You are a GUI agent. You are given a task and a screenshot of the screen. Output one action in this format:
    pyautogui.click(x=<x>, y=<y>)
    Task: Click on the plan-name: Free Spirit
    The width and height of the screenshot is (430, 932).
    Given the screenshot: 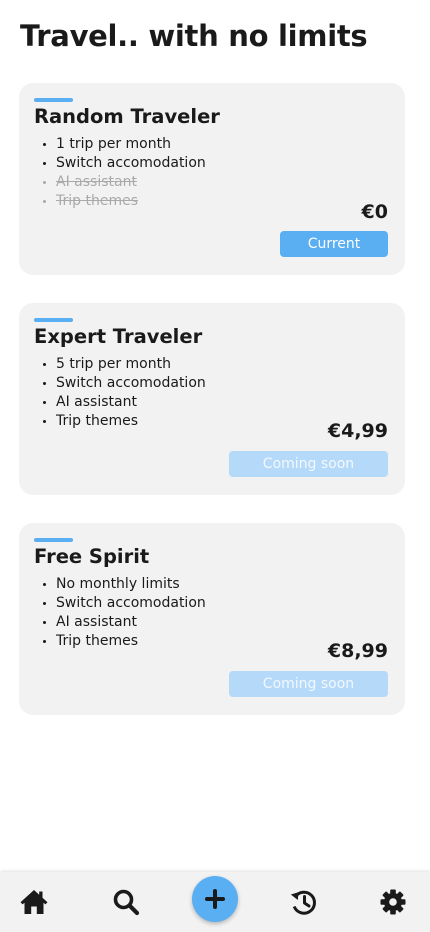 What is the action you would take?
    pyautogui.click(x=92, y=556)
    